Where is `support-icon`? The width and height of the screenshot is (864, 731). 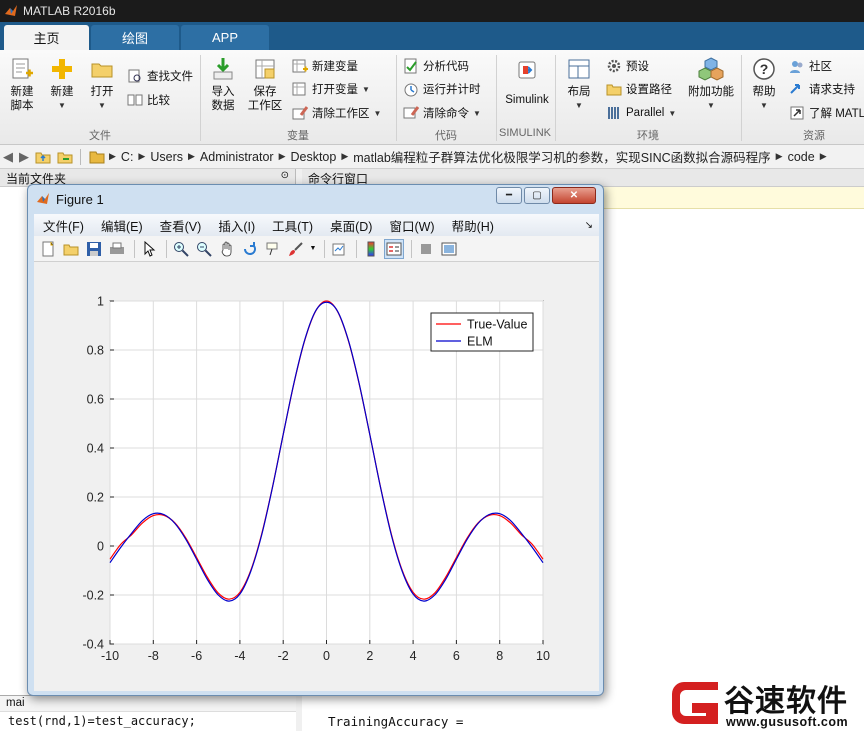 support-icon is located at coordinates (795, 89).